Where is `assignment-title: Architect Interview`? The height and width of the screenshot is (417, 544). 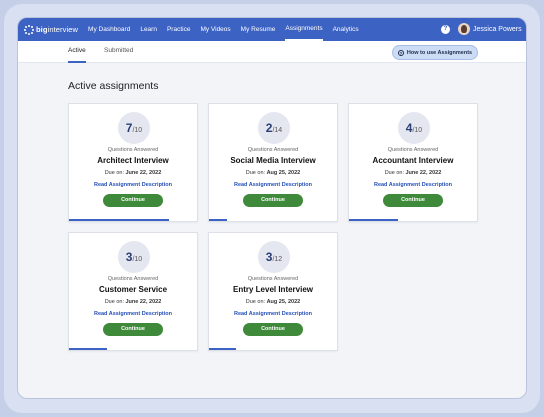
assignment-title: Architect Interview is located at coordinates (133, 160).